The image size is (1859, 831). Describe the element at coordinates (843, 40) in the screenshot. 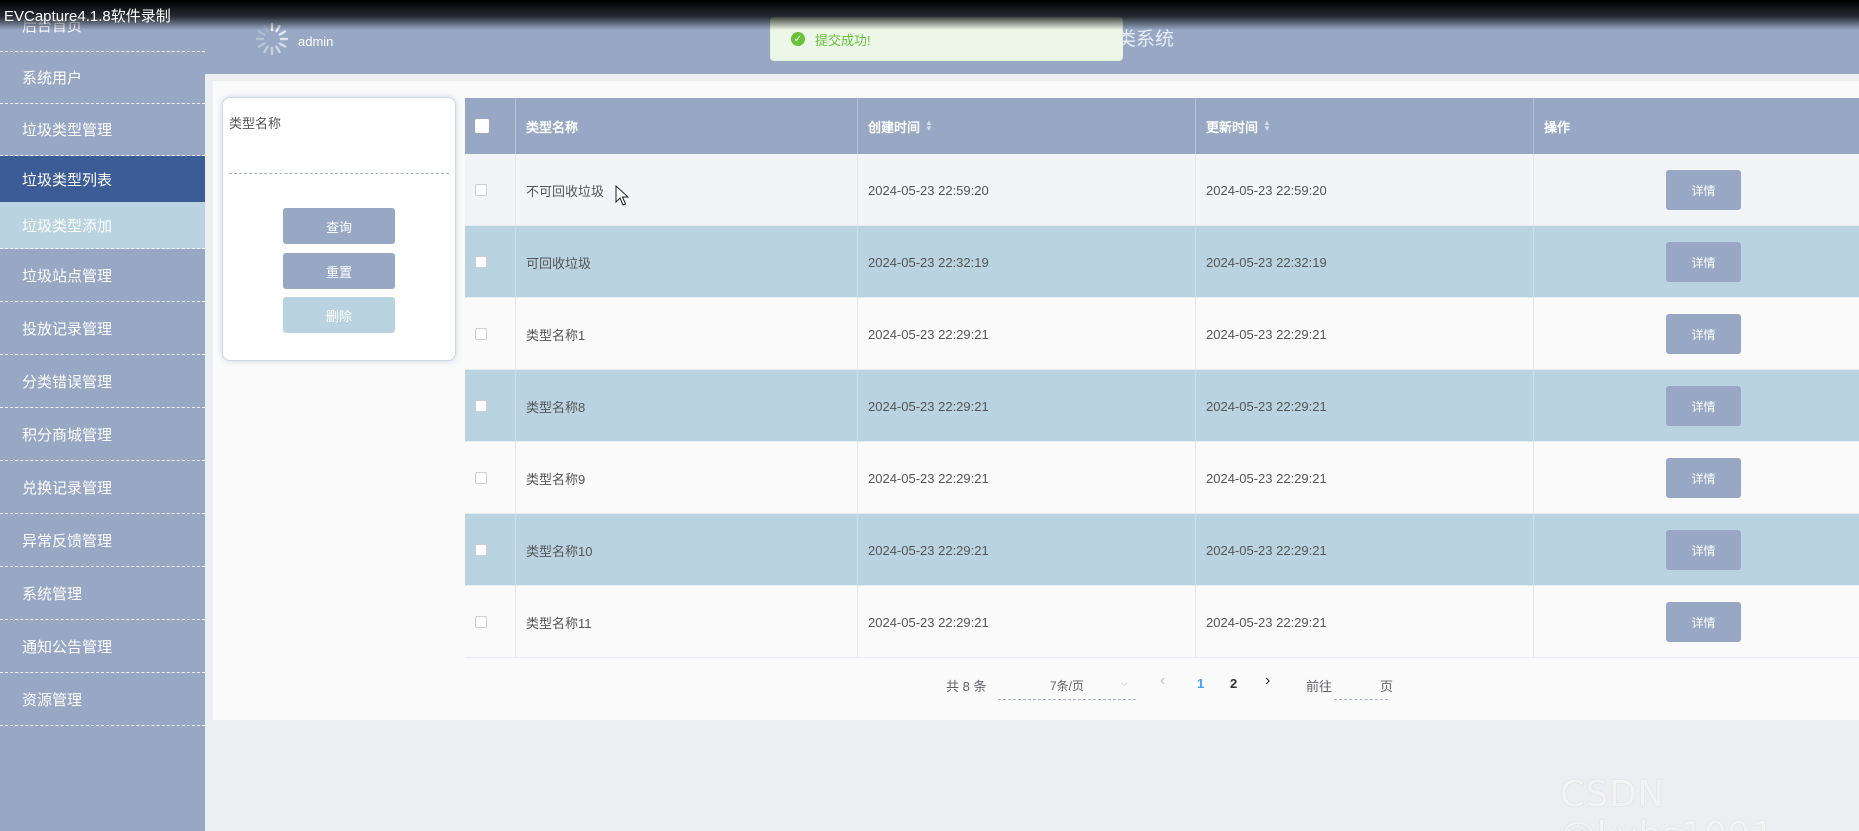

I see `toast-message: 提交成功!` at that location.